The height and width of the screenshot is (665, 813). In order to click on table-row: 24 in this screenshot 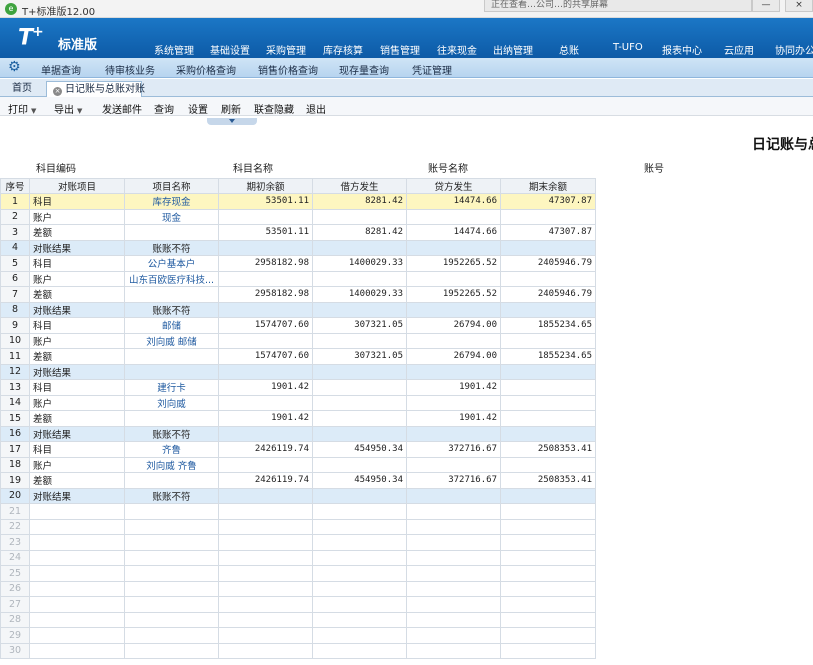, I will do `click(298, 557)`.